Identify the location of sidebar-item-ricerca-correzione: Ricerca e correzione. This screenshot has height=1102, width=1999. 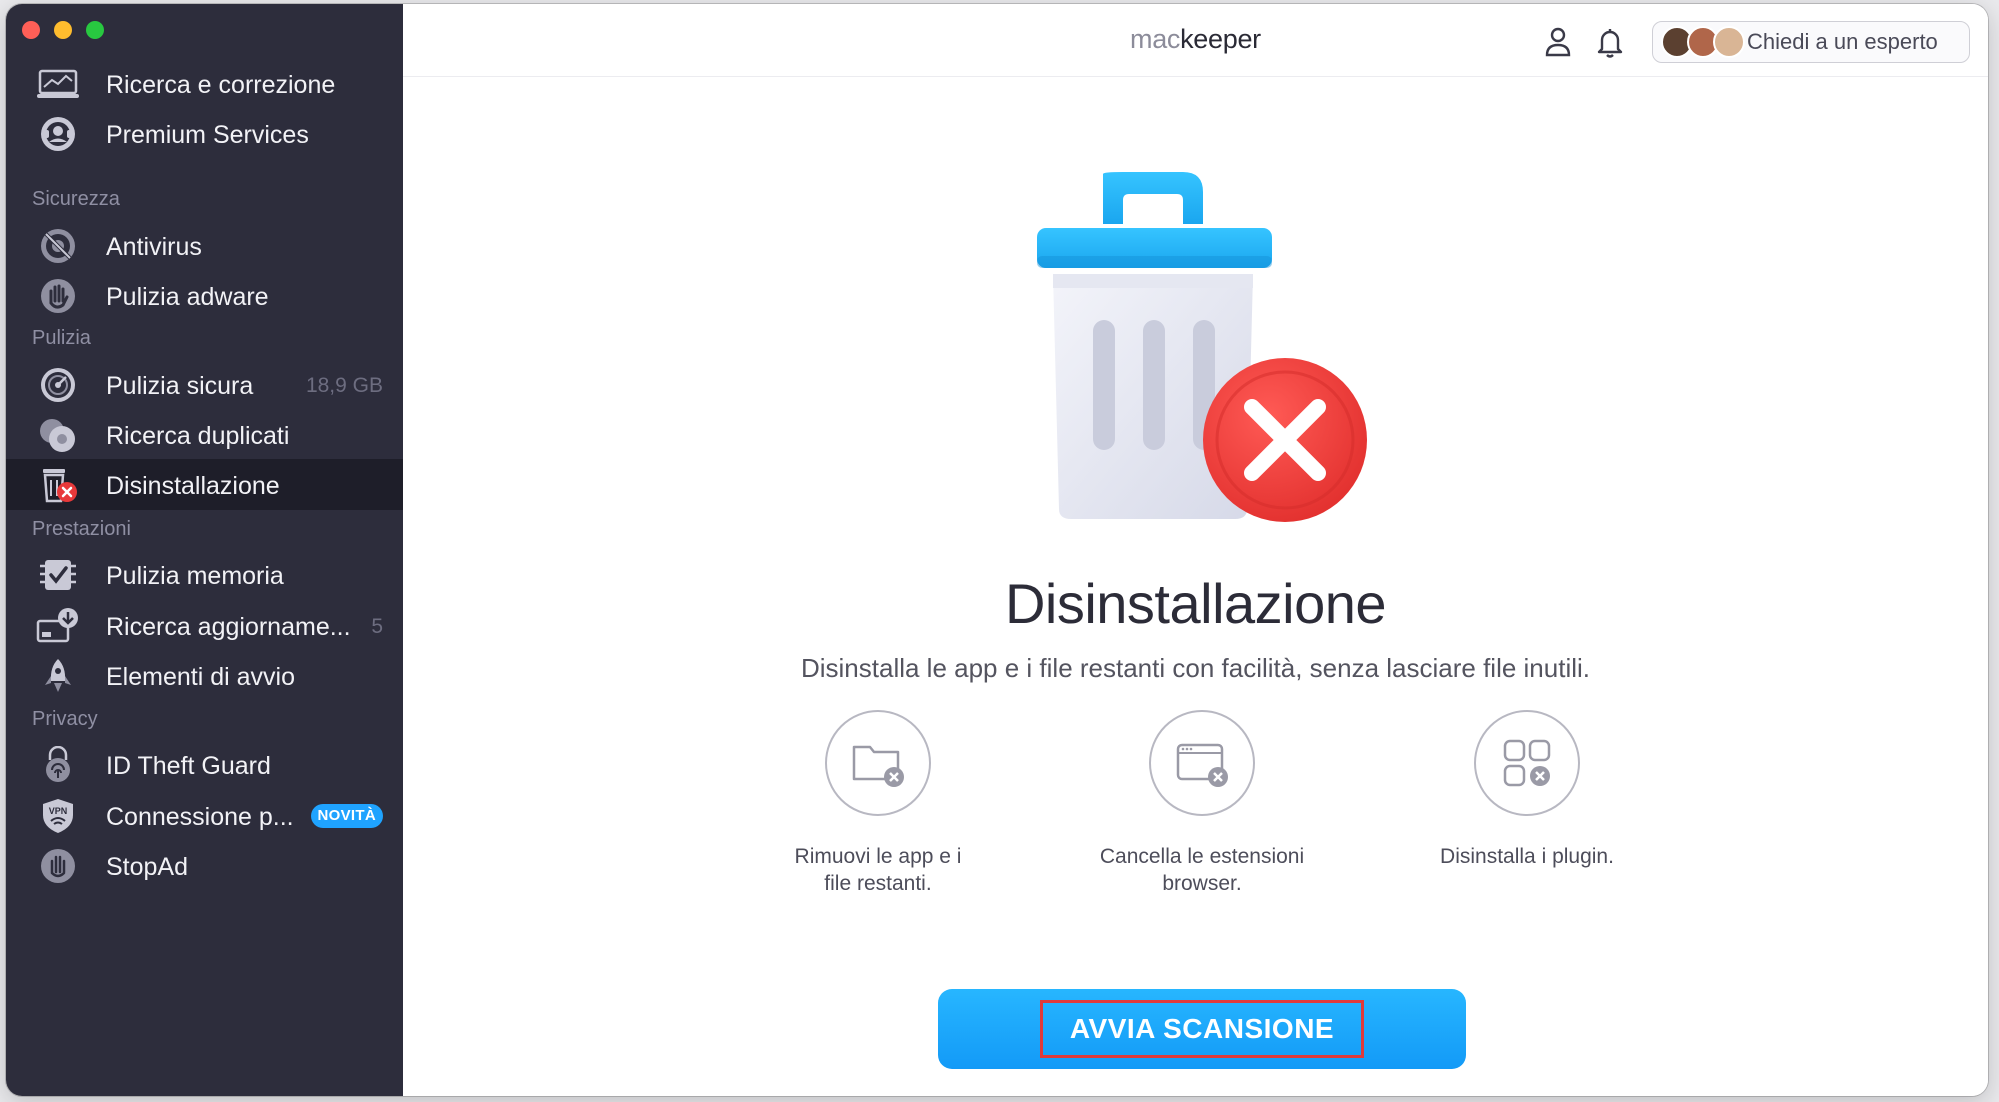
(204, 83).